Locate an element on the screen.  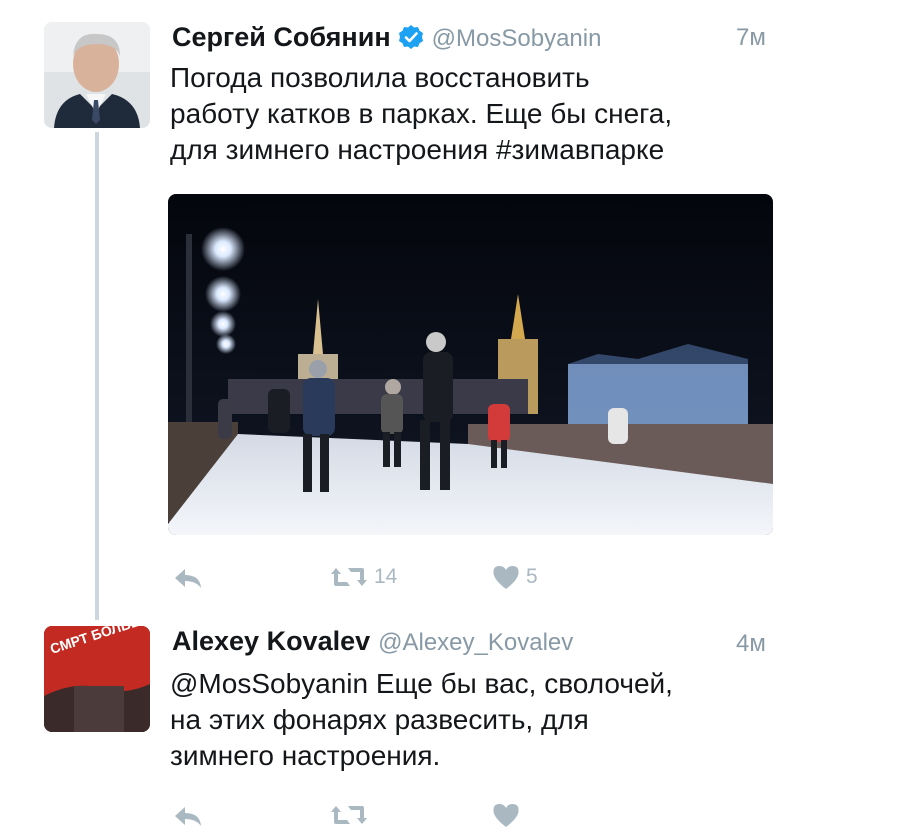
tweet-text-line: зимнего настроения. is located at coordinates (305, 755).